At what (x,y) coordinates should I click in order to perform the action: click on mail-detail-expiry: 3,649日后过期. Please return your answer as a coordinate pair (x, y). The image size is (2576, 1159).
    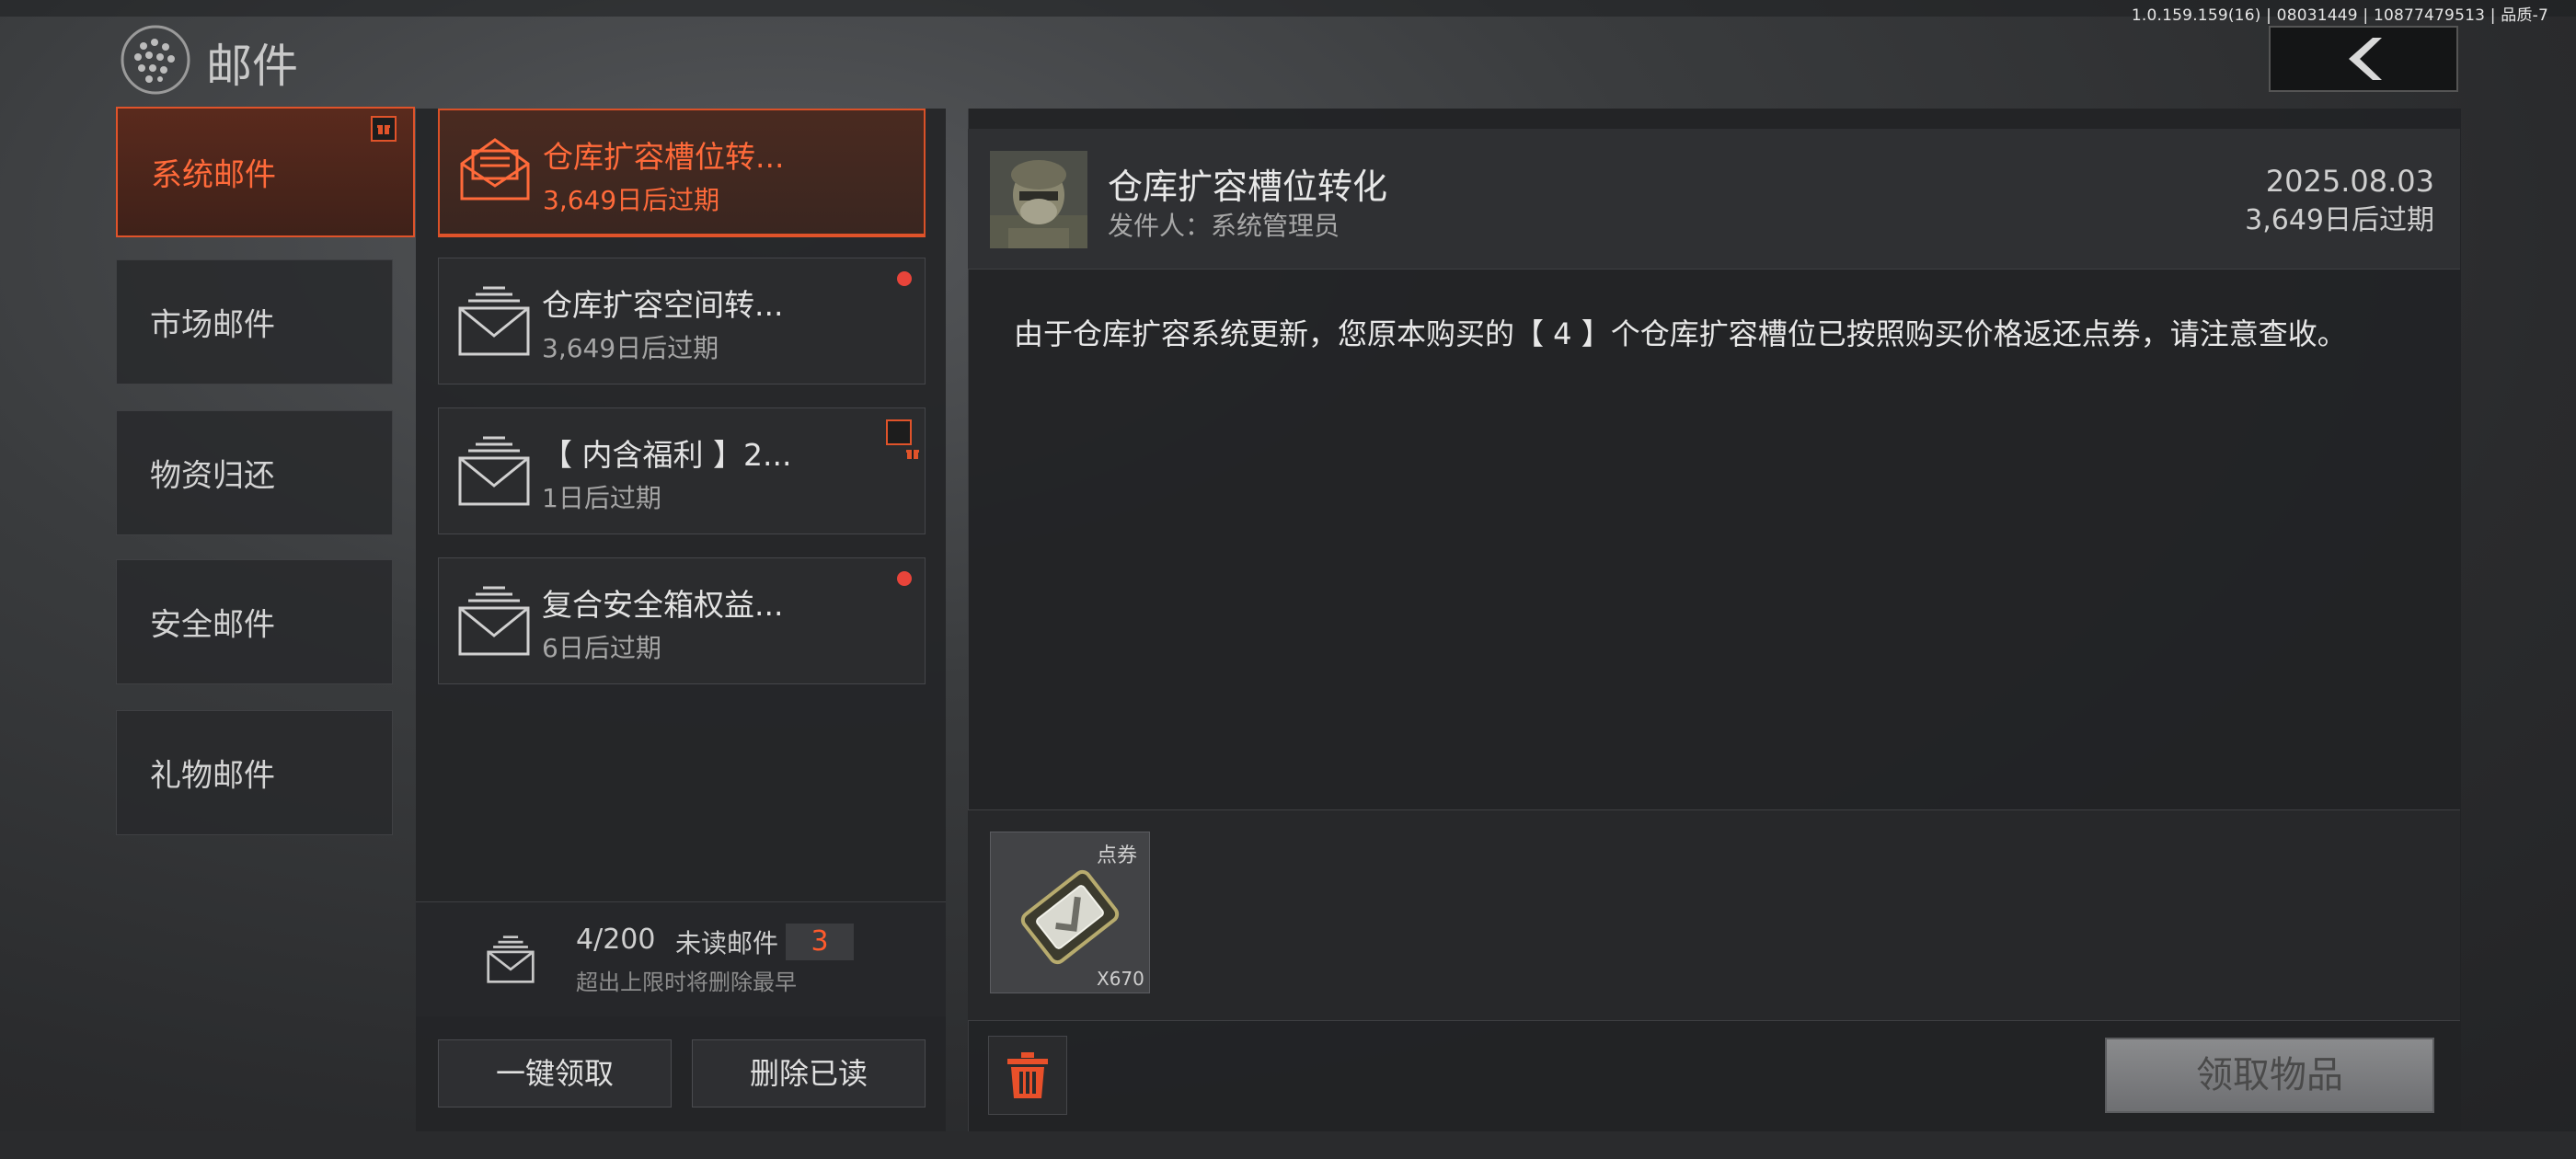
    Looking at the image, I should click on (2339, 220).